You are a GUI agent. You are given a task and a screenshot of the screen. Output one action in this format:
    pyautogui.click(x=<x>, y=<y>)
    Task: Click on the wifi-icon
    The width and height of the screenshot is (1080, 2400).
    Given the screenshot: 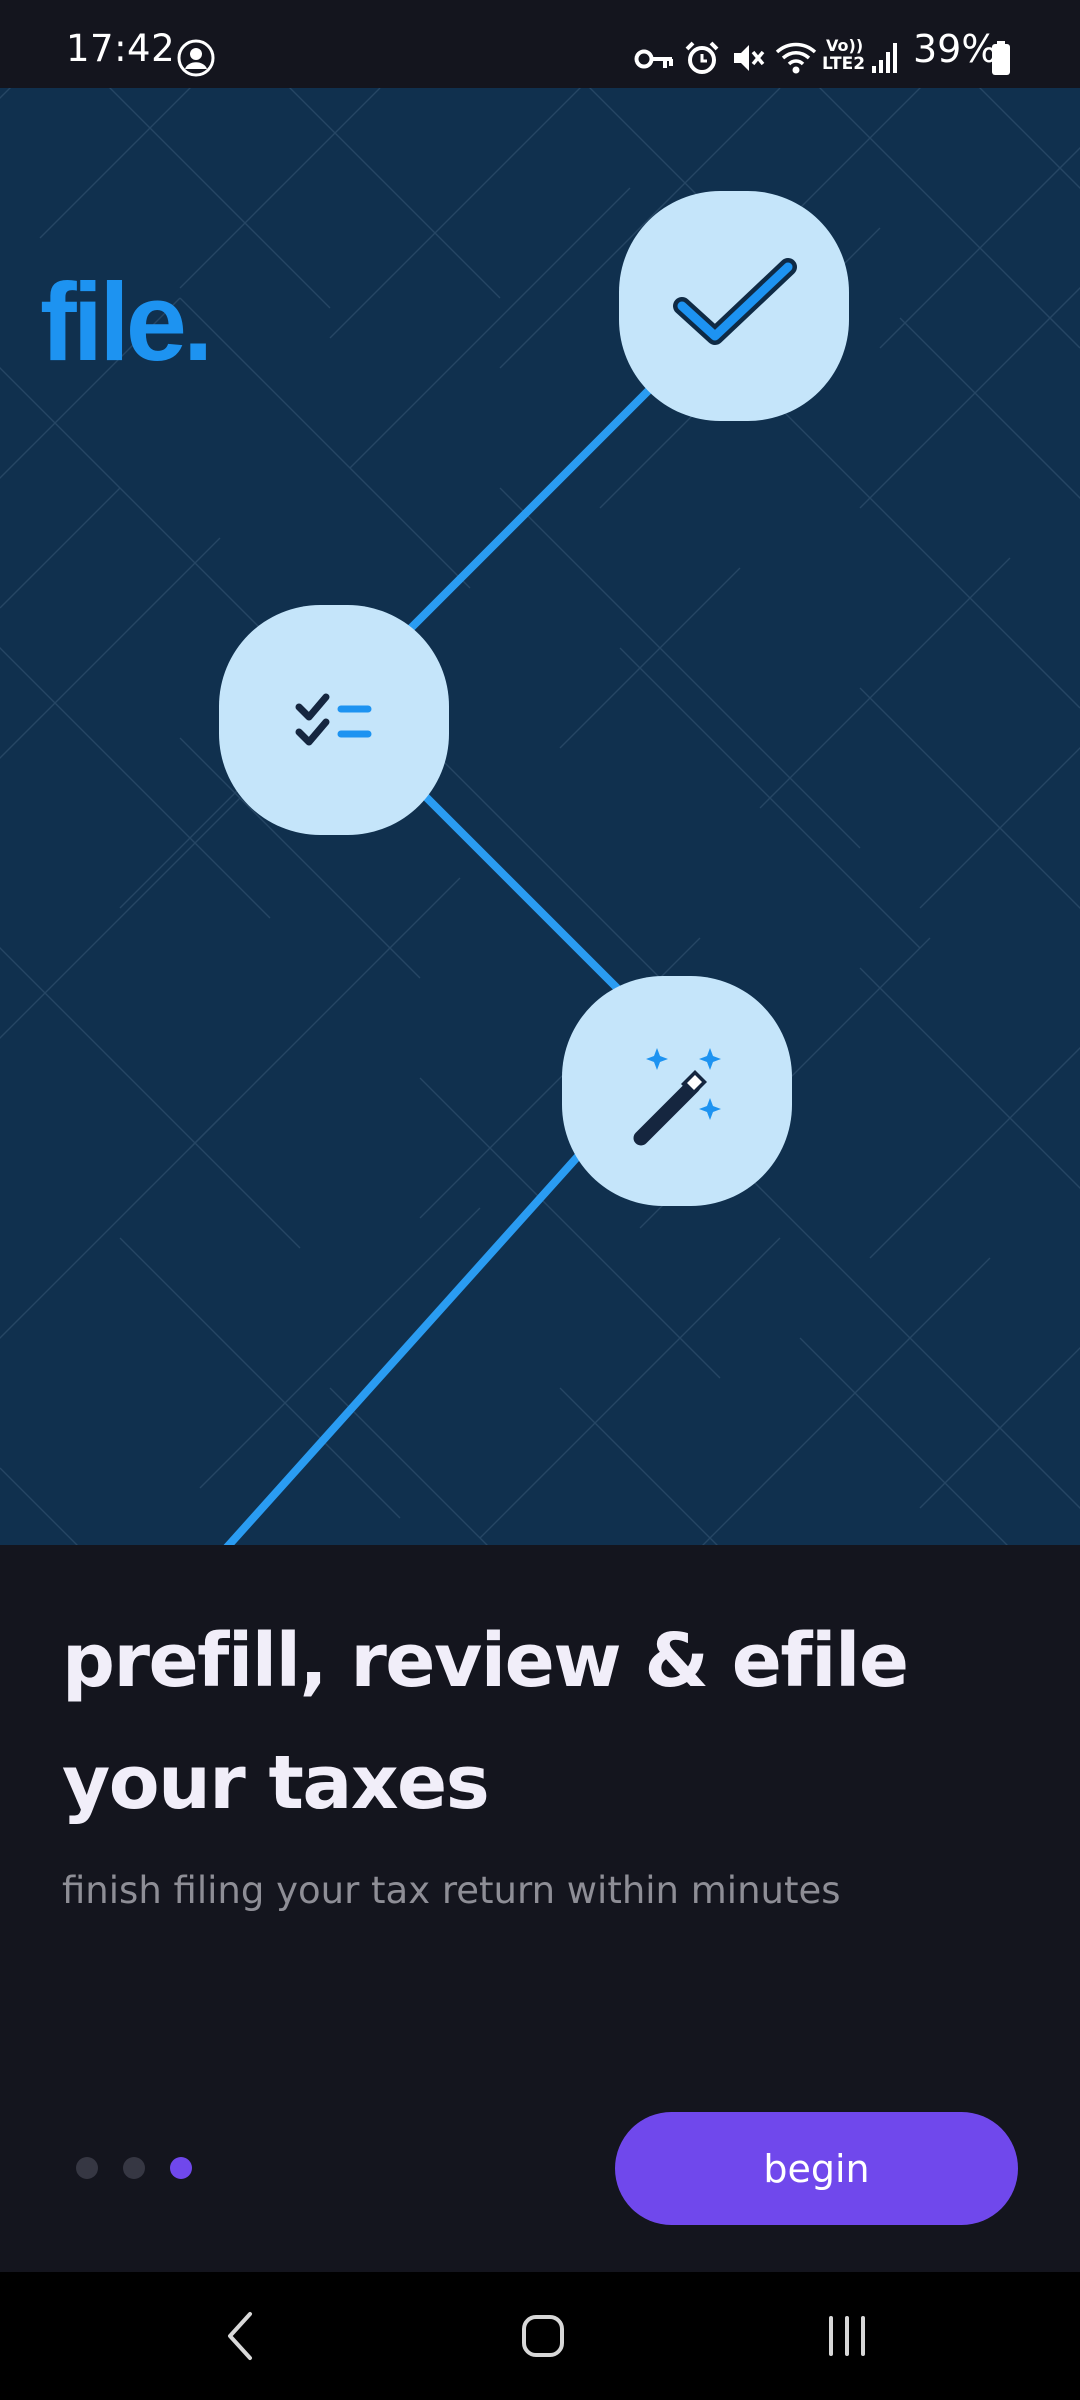 What is the action you would take?
    pyautogui.click(x=796, y=60)
    